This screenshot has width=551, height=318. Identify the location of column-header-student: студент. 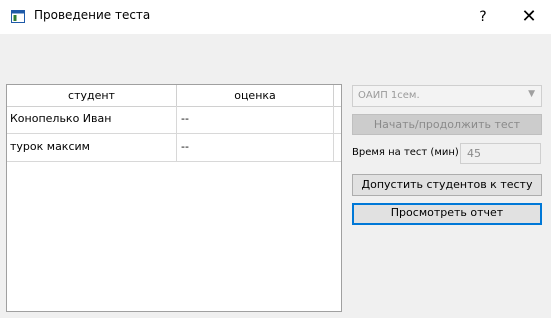
(92, 95).